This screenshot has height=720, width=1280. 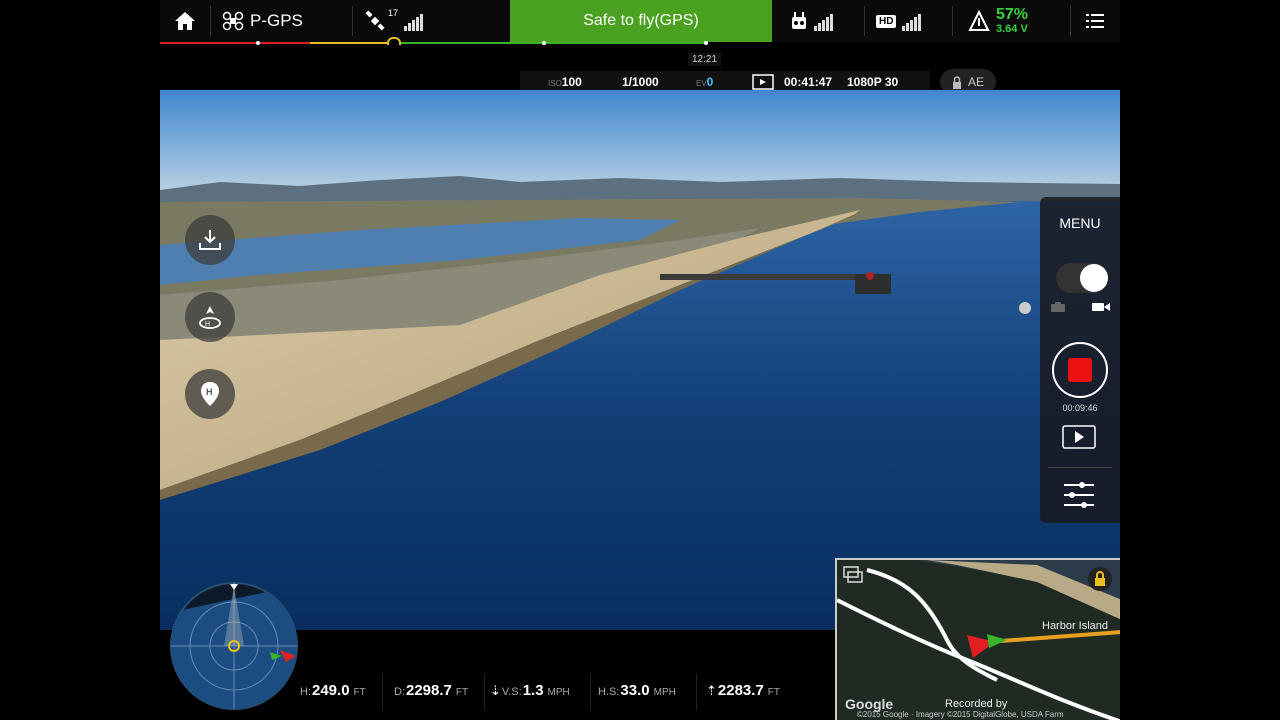 What do you see at coordinates (853, 575) in the screenshot?
I see `map-expand-icon` at bounding box center [853, 575].